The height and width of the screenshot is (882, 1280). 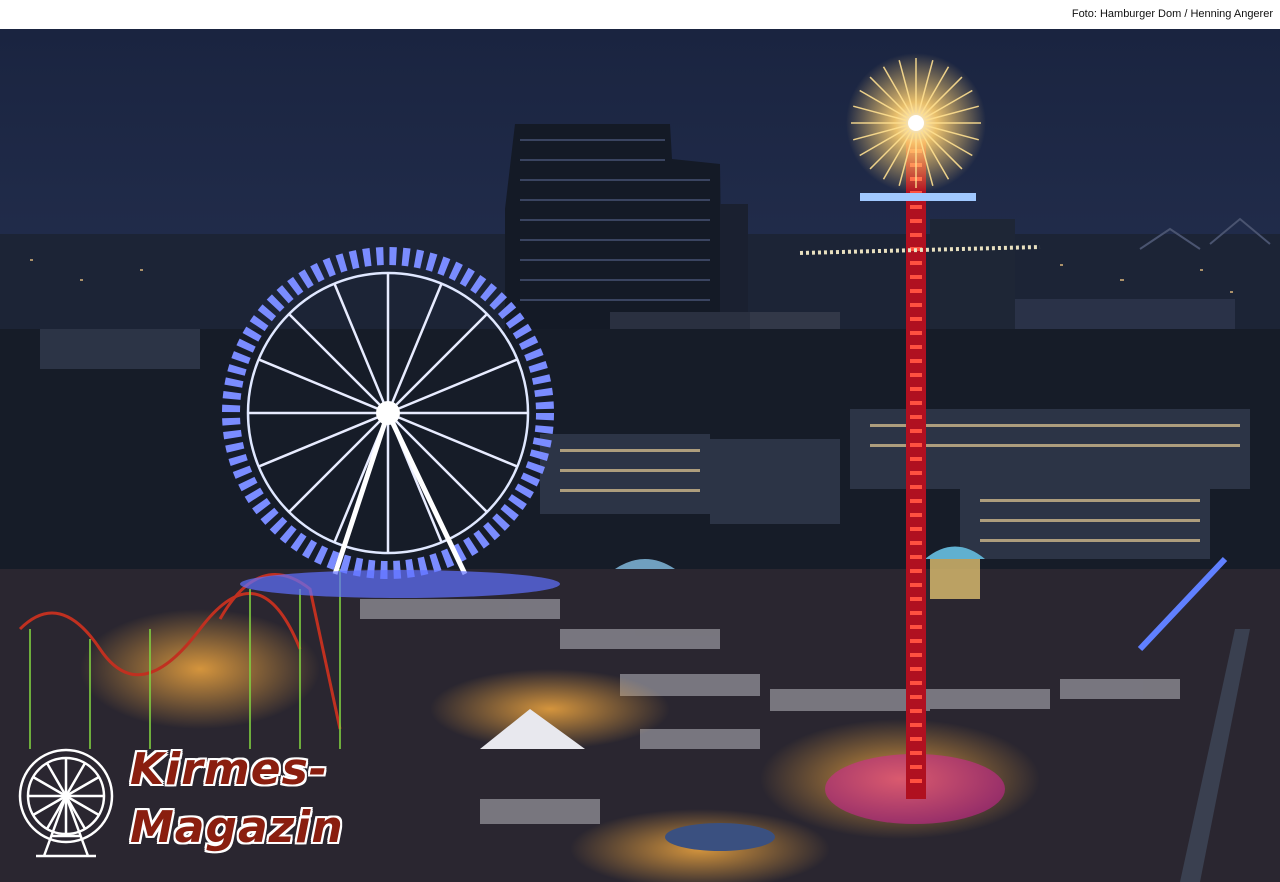 I want to click on logo-text-line-2: Magazin, so click(x=237, y=827).